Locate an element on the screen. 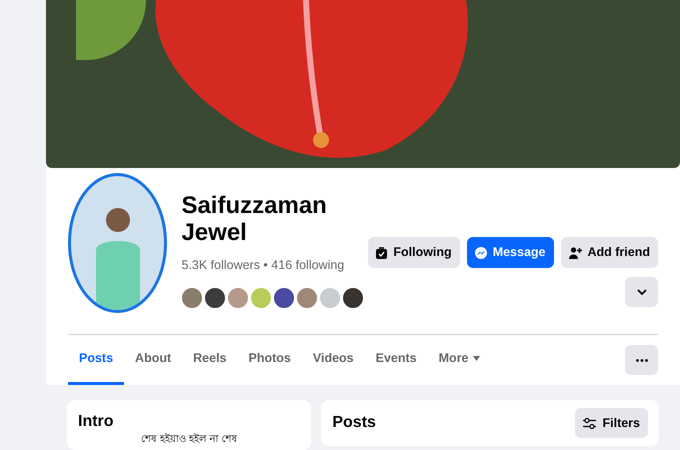 This screenshot has height=450, width=680. following-icon is located at coordinates (382, 252).